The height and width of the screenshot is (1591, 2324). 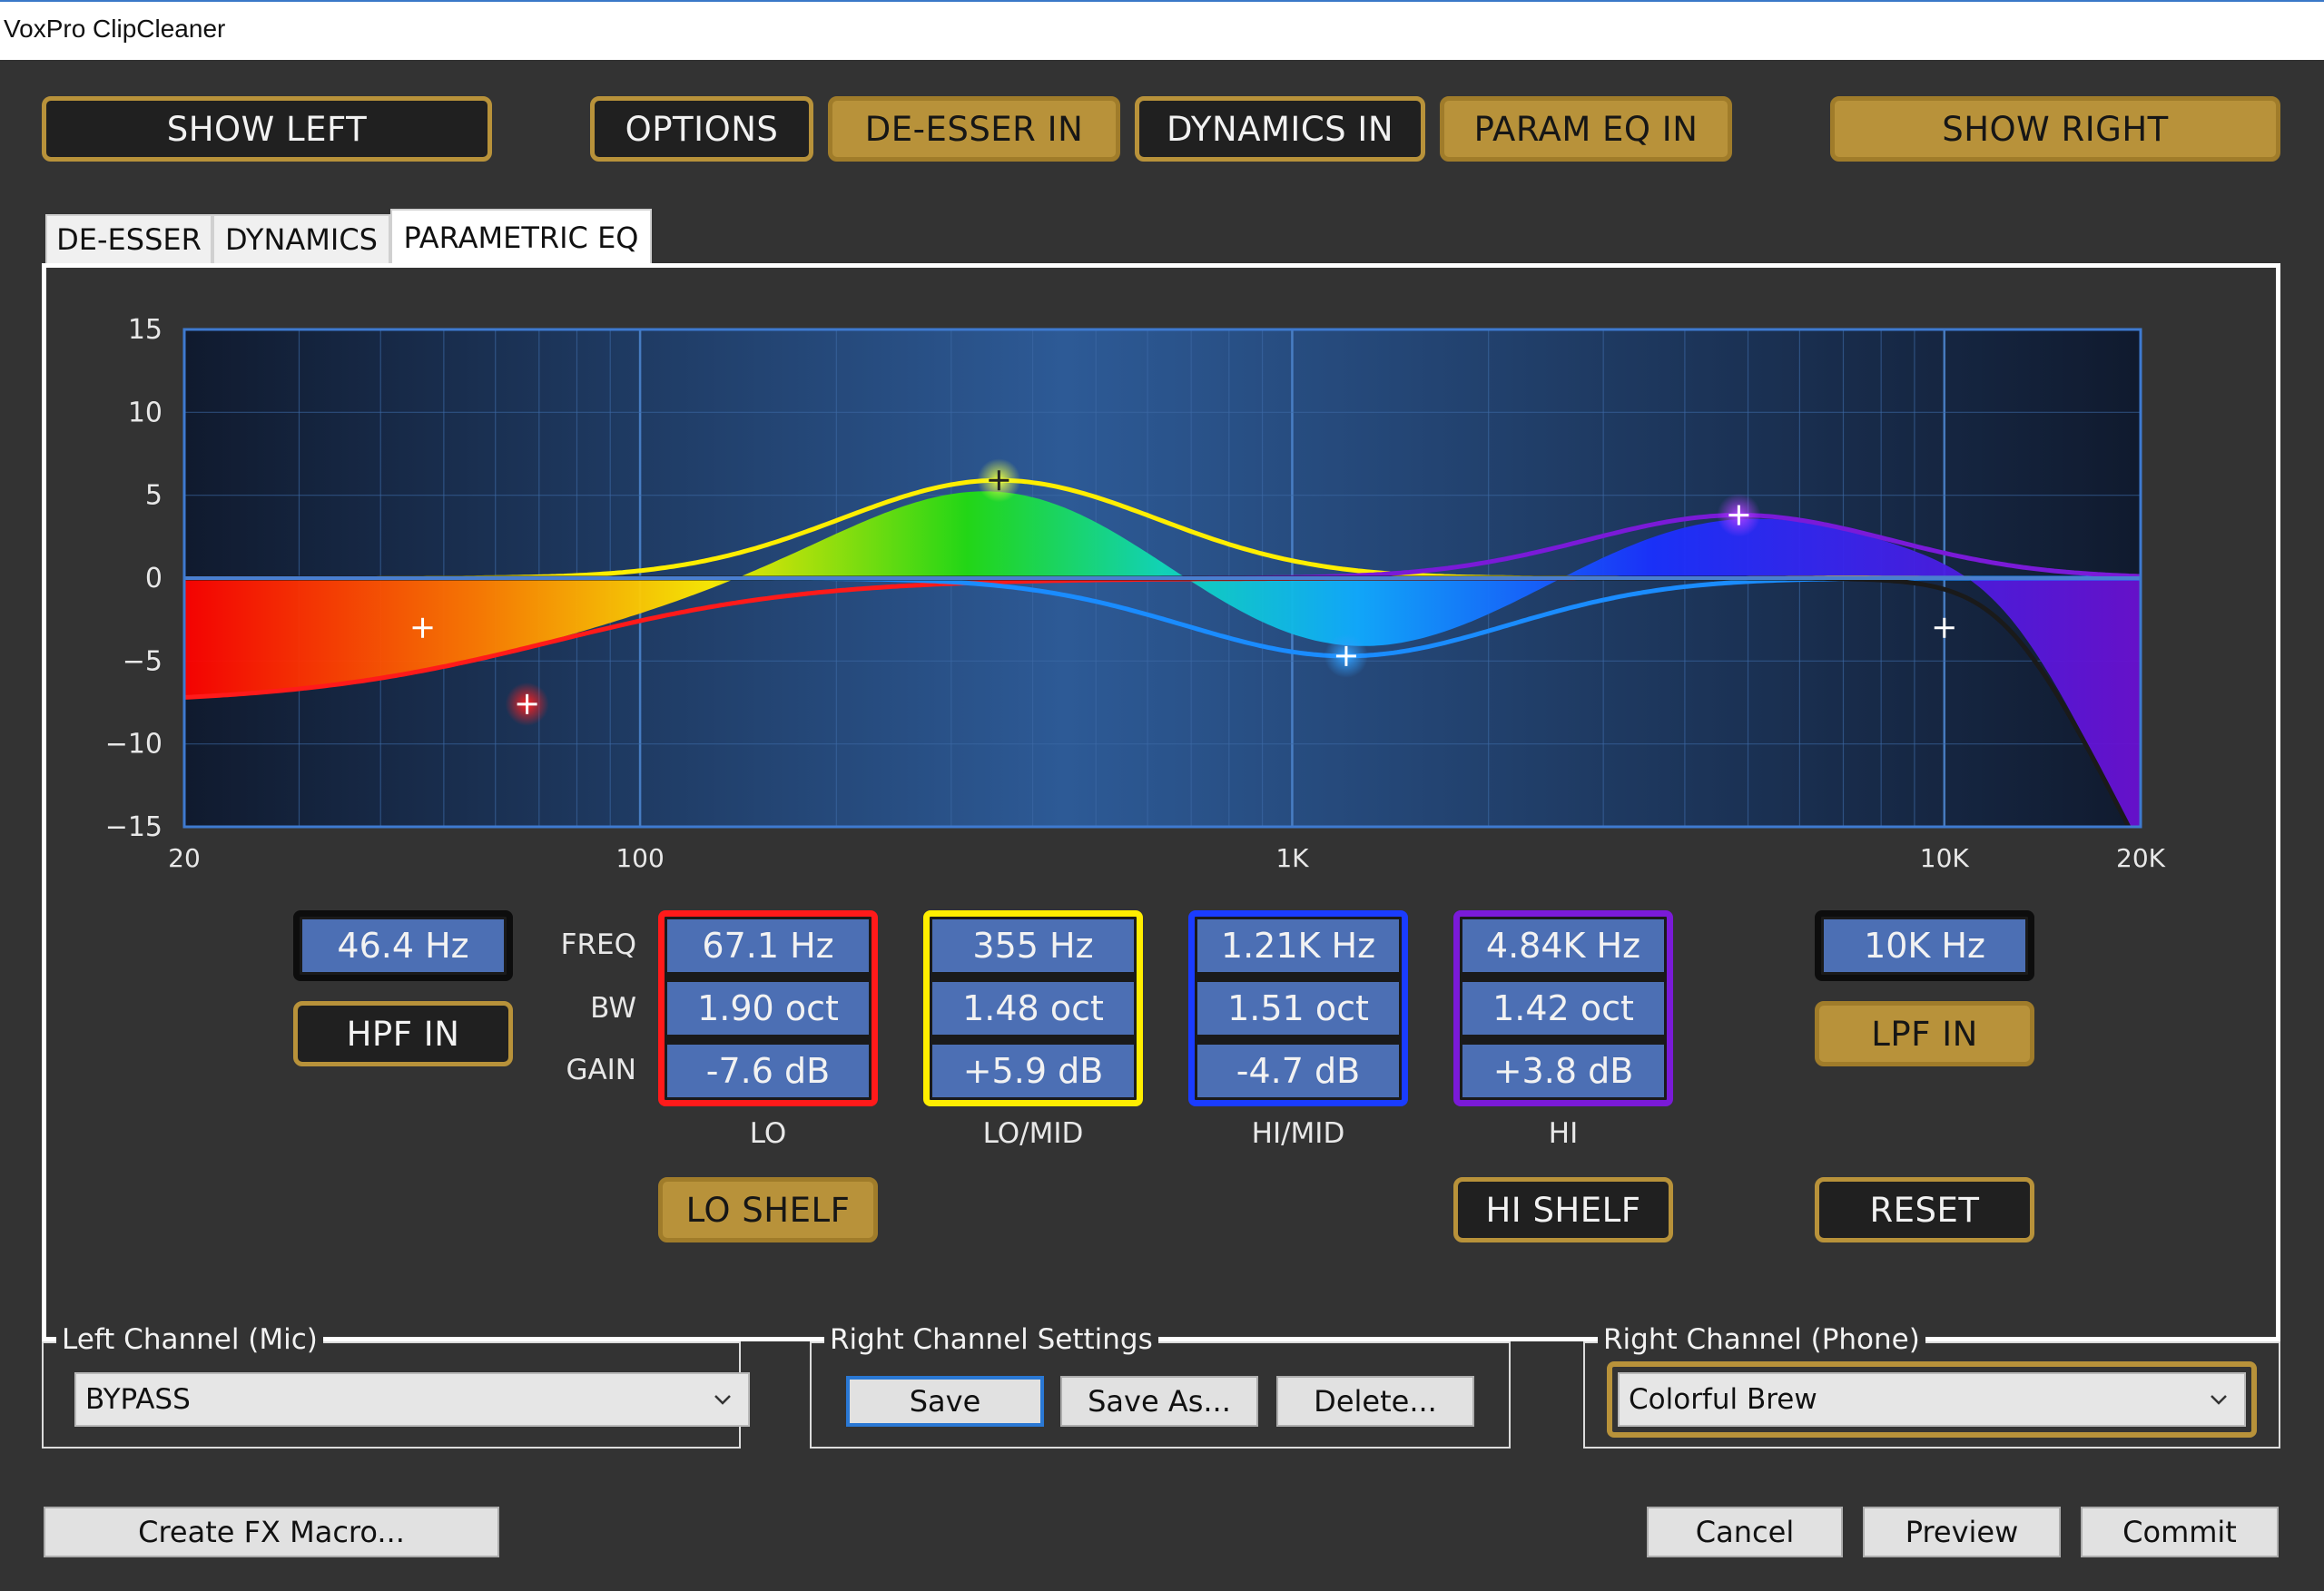 What do you see at coordinates (2055, 129) in the screenshot?
I see `show-right-button: SHOW RIGHT` at bounding box center [2055, 129].